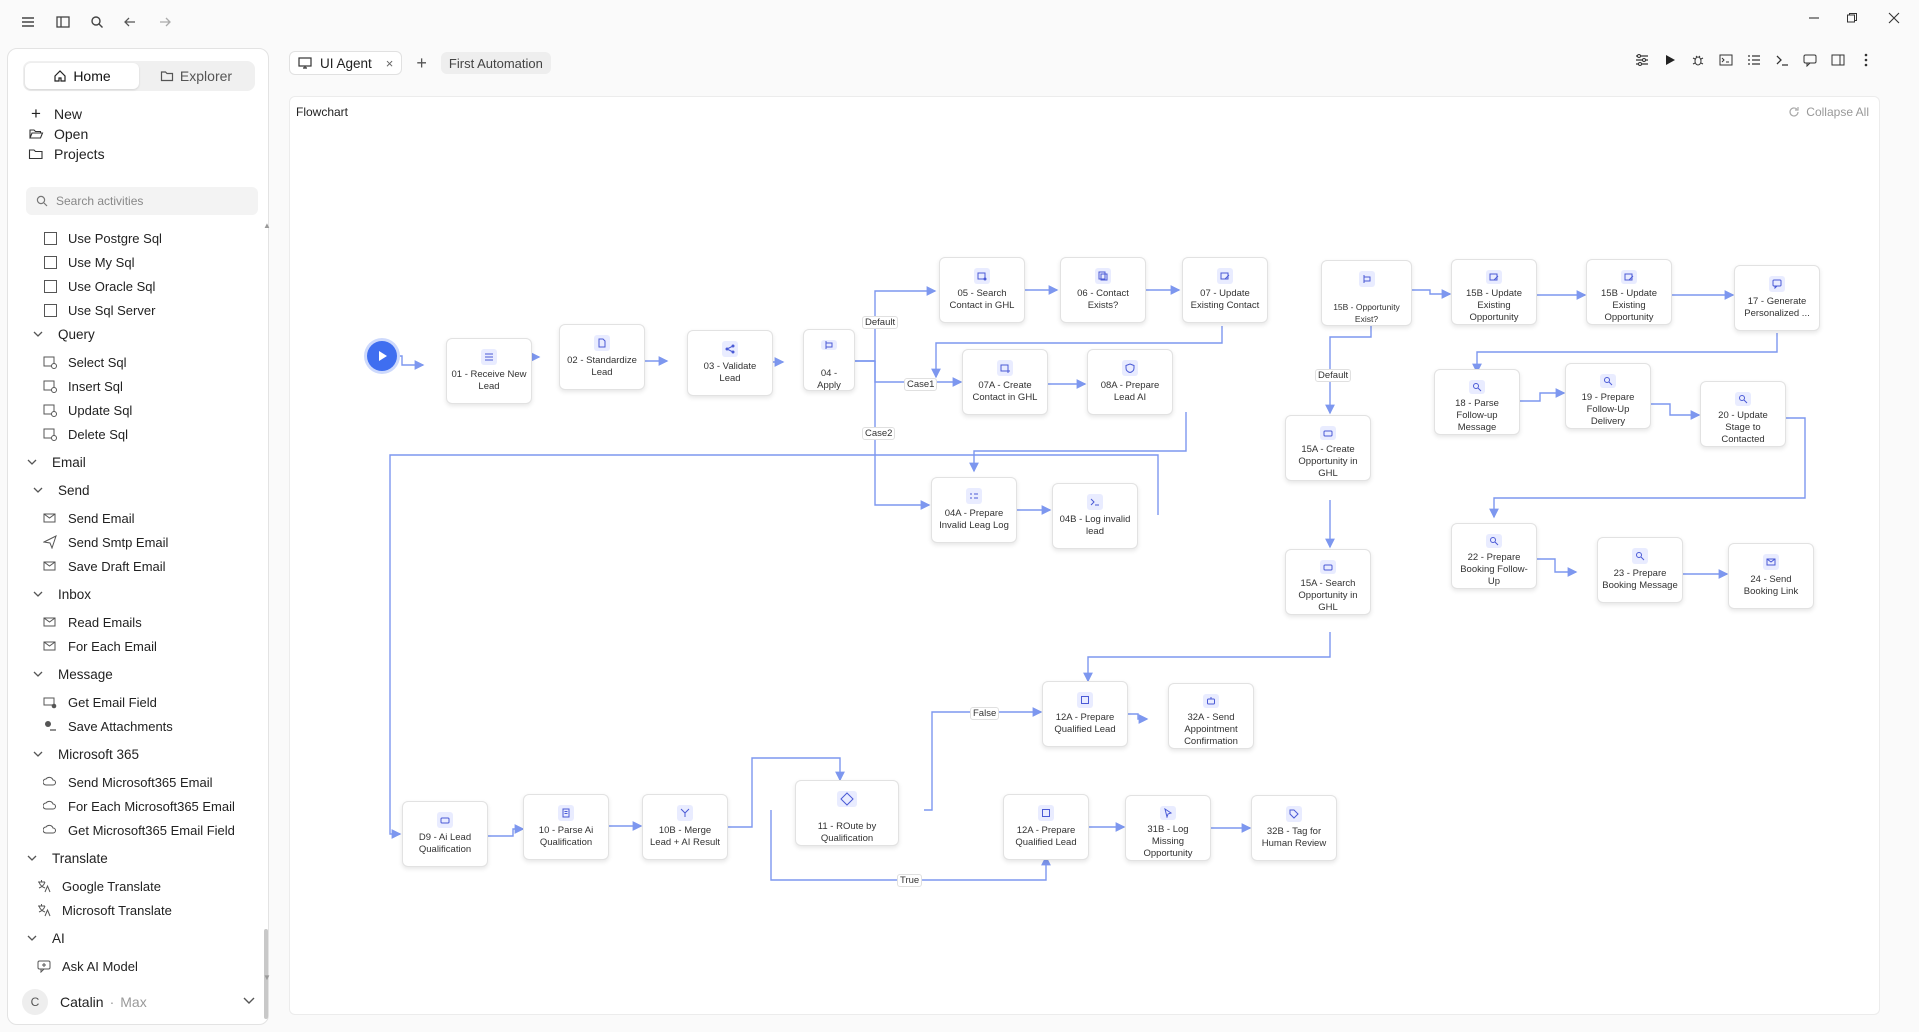  What do you see at coordinates (50, 726) in the screenshot?
I see `attachment-icon` at bounding box center [50, 726].